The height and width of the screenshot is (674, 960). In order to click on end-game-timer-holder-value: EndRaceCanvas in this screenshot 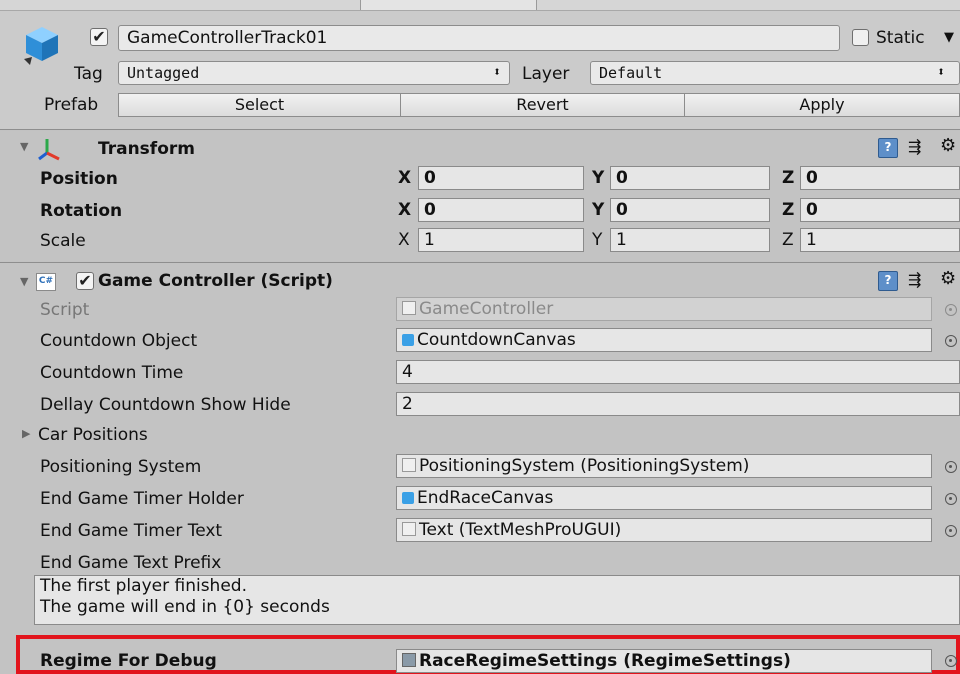, I will do `click(485, 498)`.